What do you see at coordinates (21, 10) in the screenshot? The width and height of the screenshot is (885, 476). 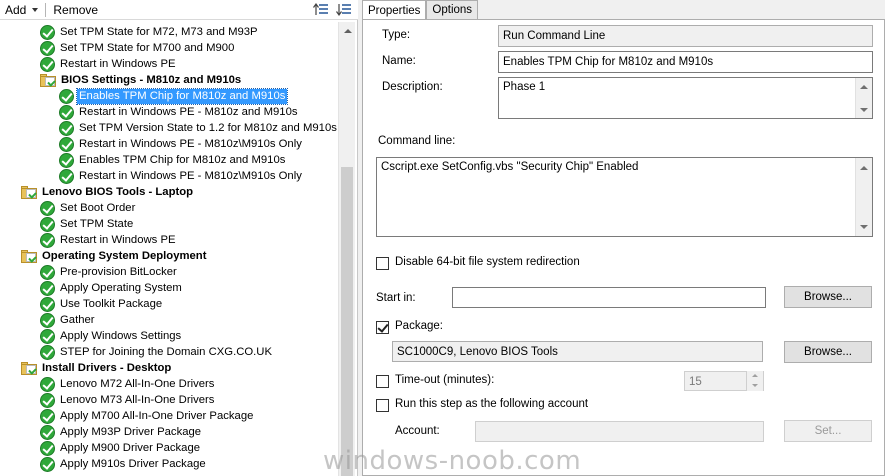 I see `add-menu-button: Add` at bounding box center [21, 10].